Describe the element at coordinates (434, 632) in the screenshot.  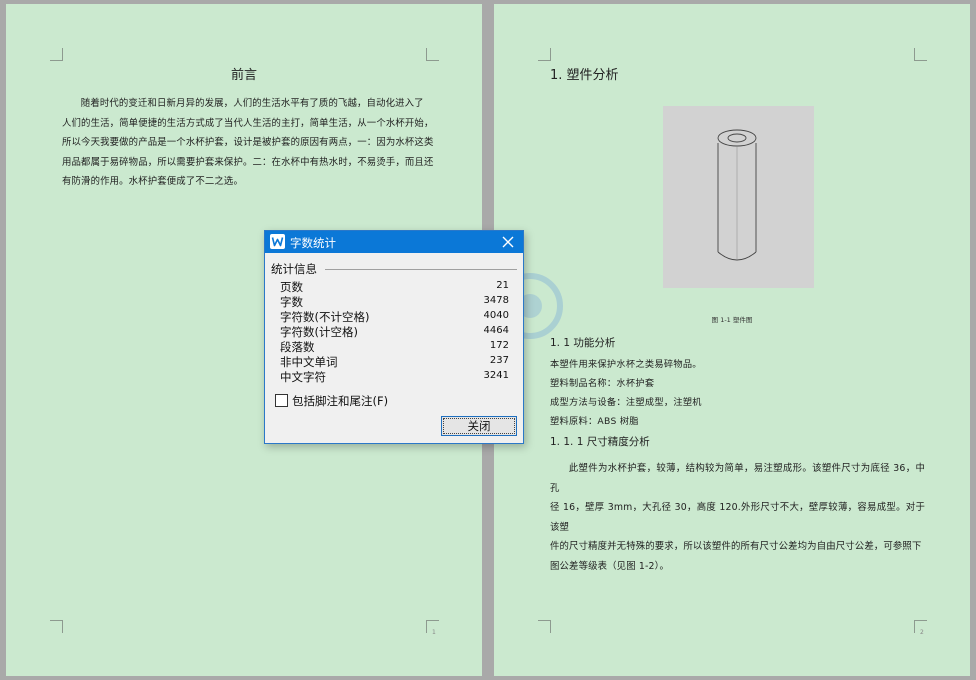
I see `page-number: 1` at that location.